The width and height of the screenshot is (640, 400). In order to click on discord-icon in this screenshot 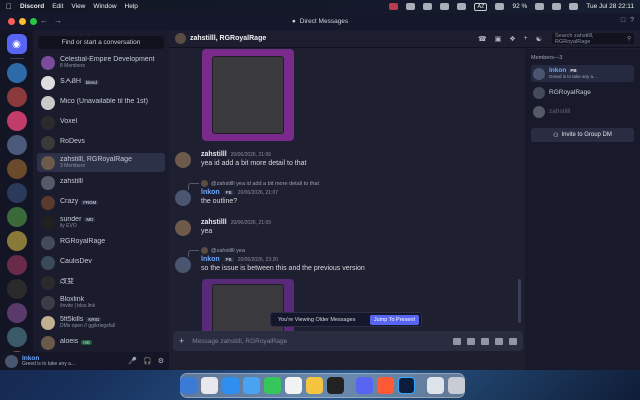, I will do `click(364, 385)`.